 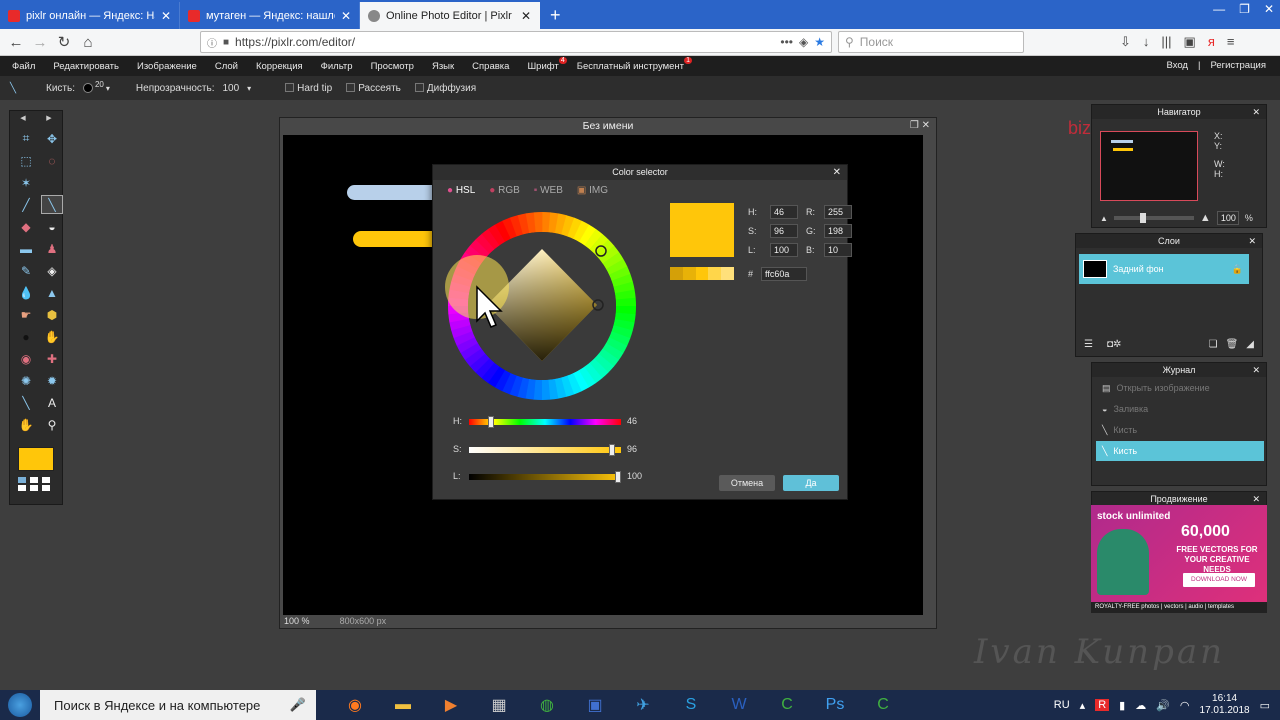 I want to click on menu-filter: Фильтр, so click(x=337, y=66).